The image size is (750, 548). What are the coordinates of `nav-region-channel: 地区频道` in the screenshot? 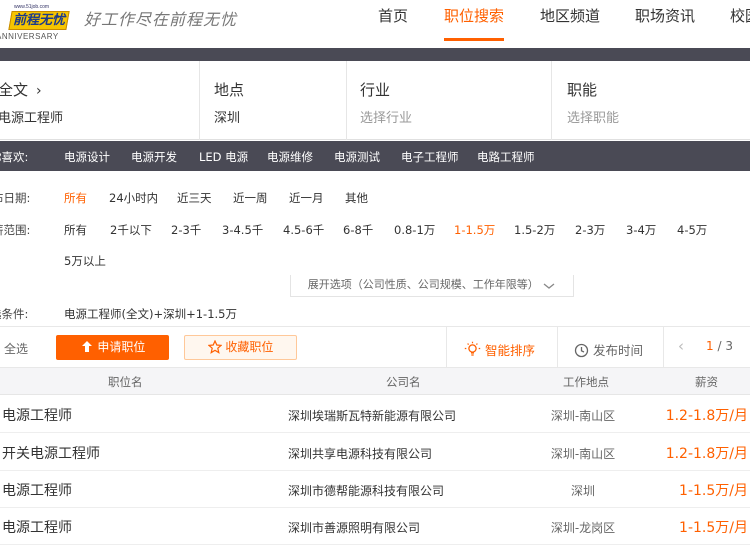 It's located at (570, 21).